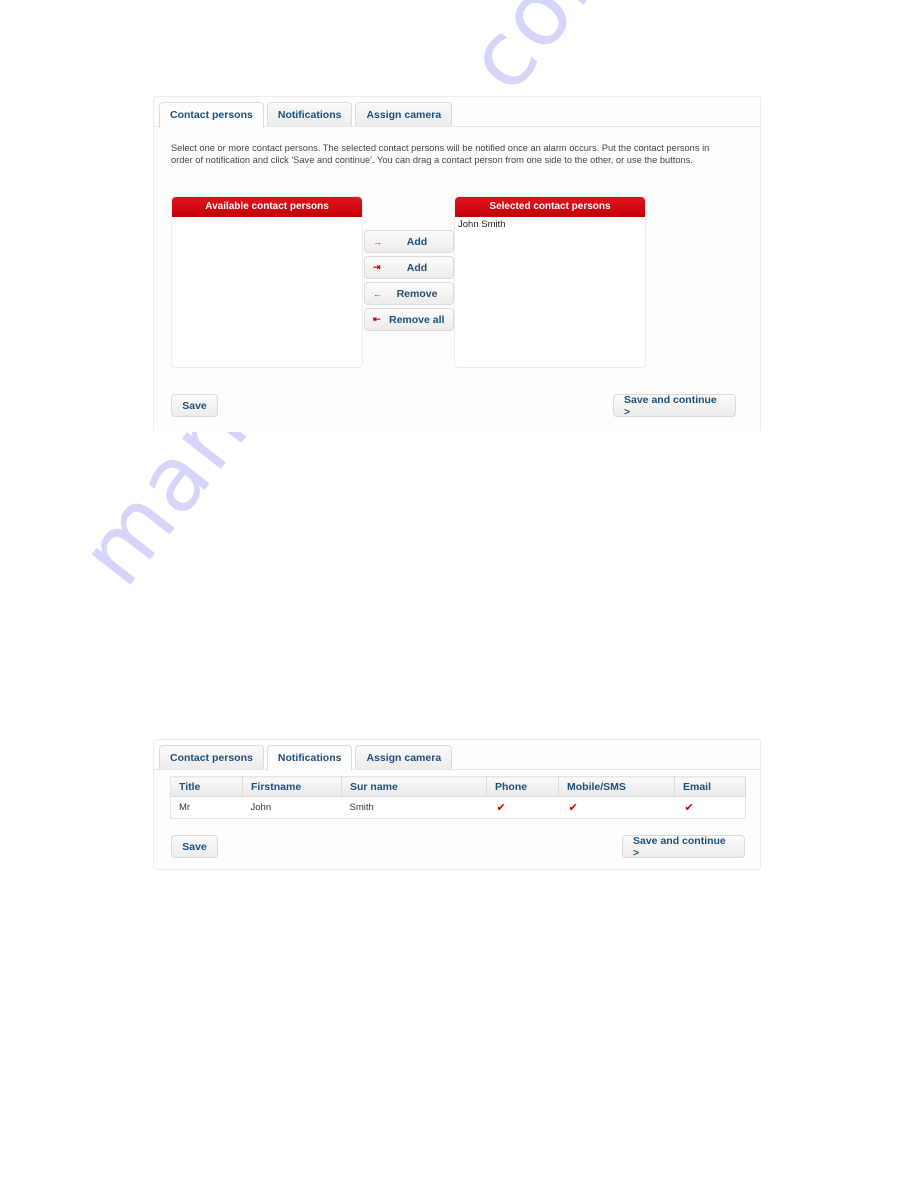 Image resolution: width=918 pixels, height=1188 pixels. What do you see at coordinates (261, 807) in the screenshot?
I see `cell-firstname: John` at bounding box center [261, 807].